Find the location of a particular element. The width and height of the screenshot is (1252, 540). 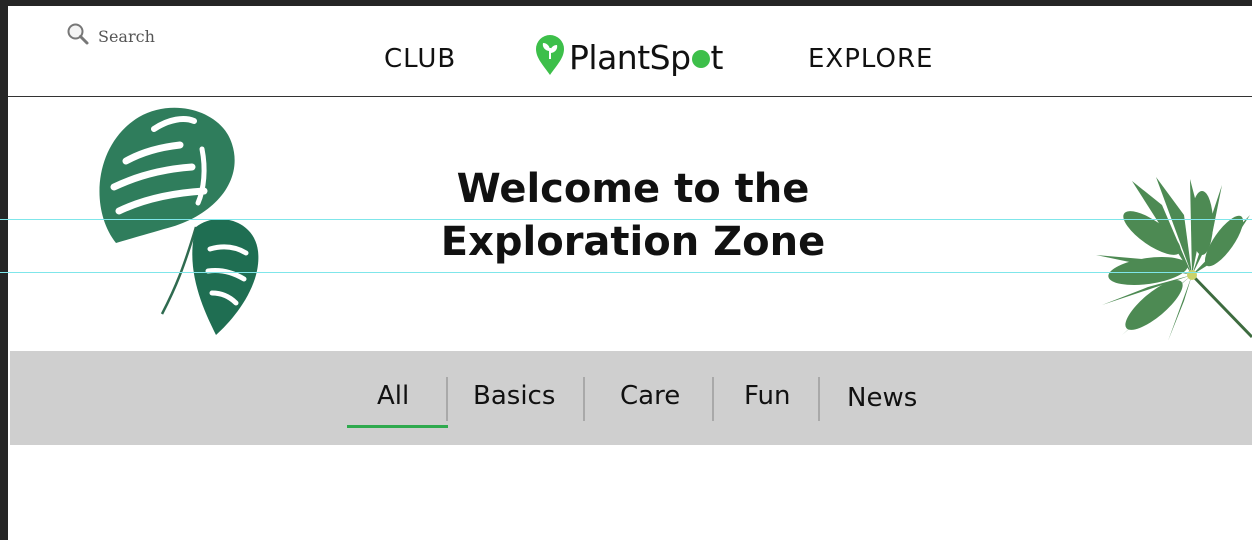

logo-dot is located at coordinates (700, 58).